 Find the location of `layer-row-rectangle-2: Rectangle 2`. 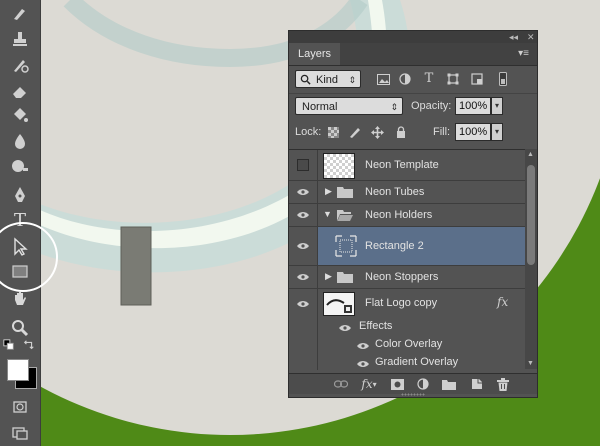

layer-row-rectangle-2: Rectangle 2 is located at coordinates (407, 246).